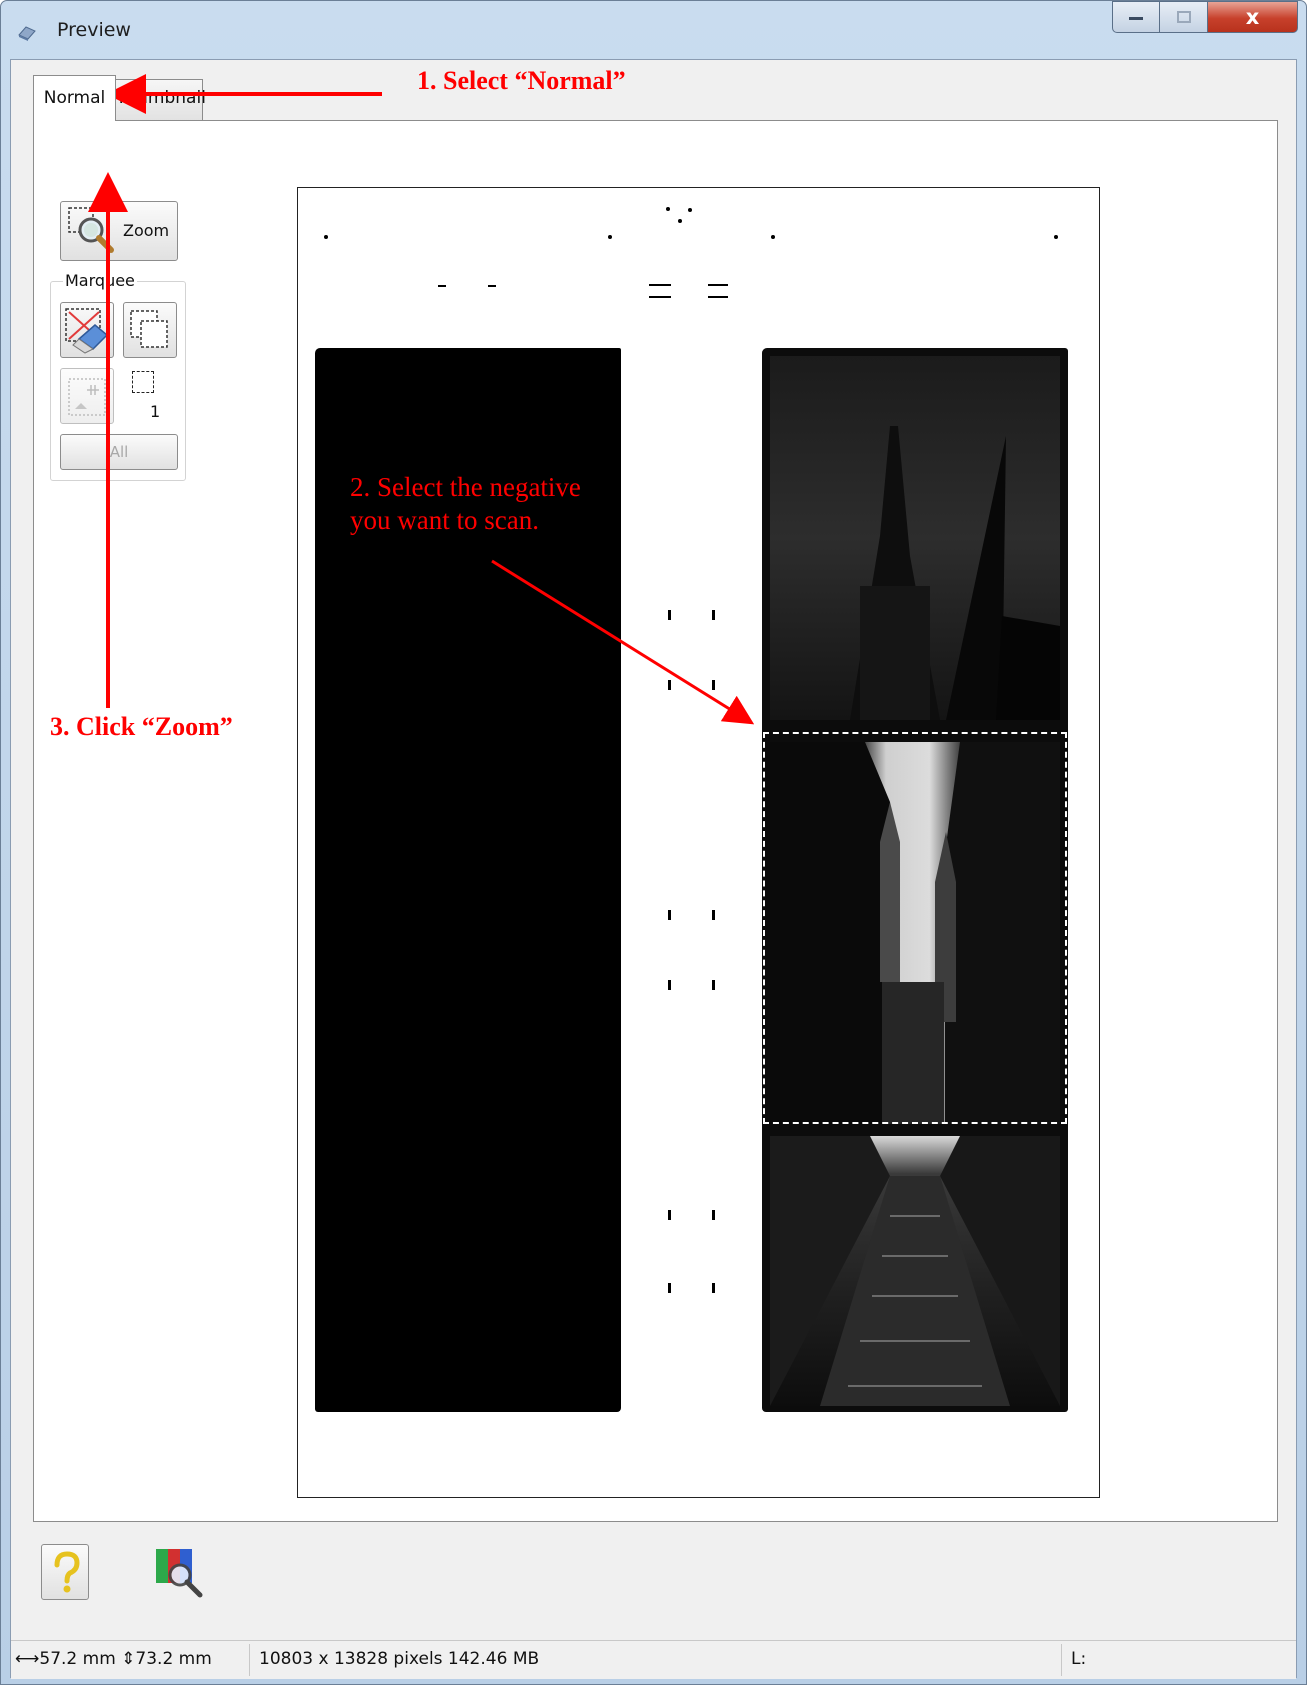 This screenshot has height=1685, width=1307. Describe the element at coordinates (915, 928) in the screenshot. I see `marquee-selection` at that location.